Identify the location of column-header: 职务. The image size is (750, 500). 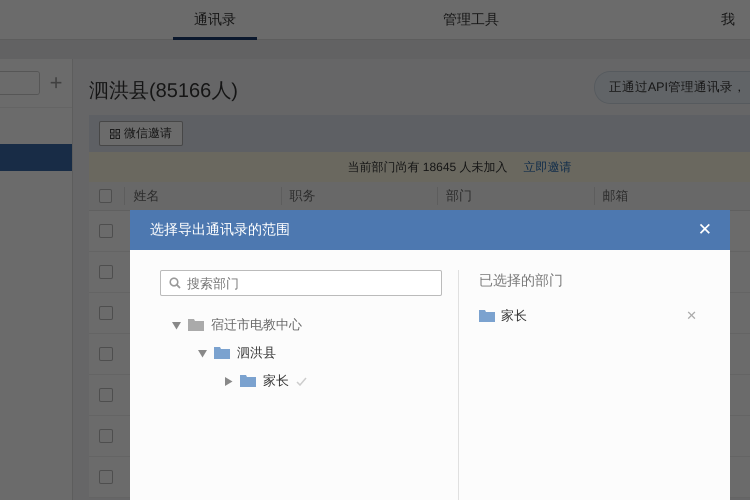
(359, 196).